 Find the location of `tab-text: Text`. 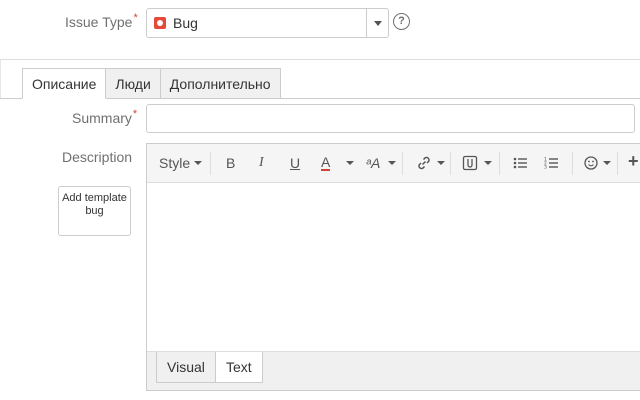

tab-text: Text is located at coordinates (239, 367).